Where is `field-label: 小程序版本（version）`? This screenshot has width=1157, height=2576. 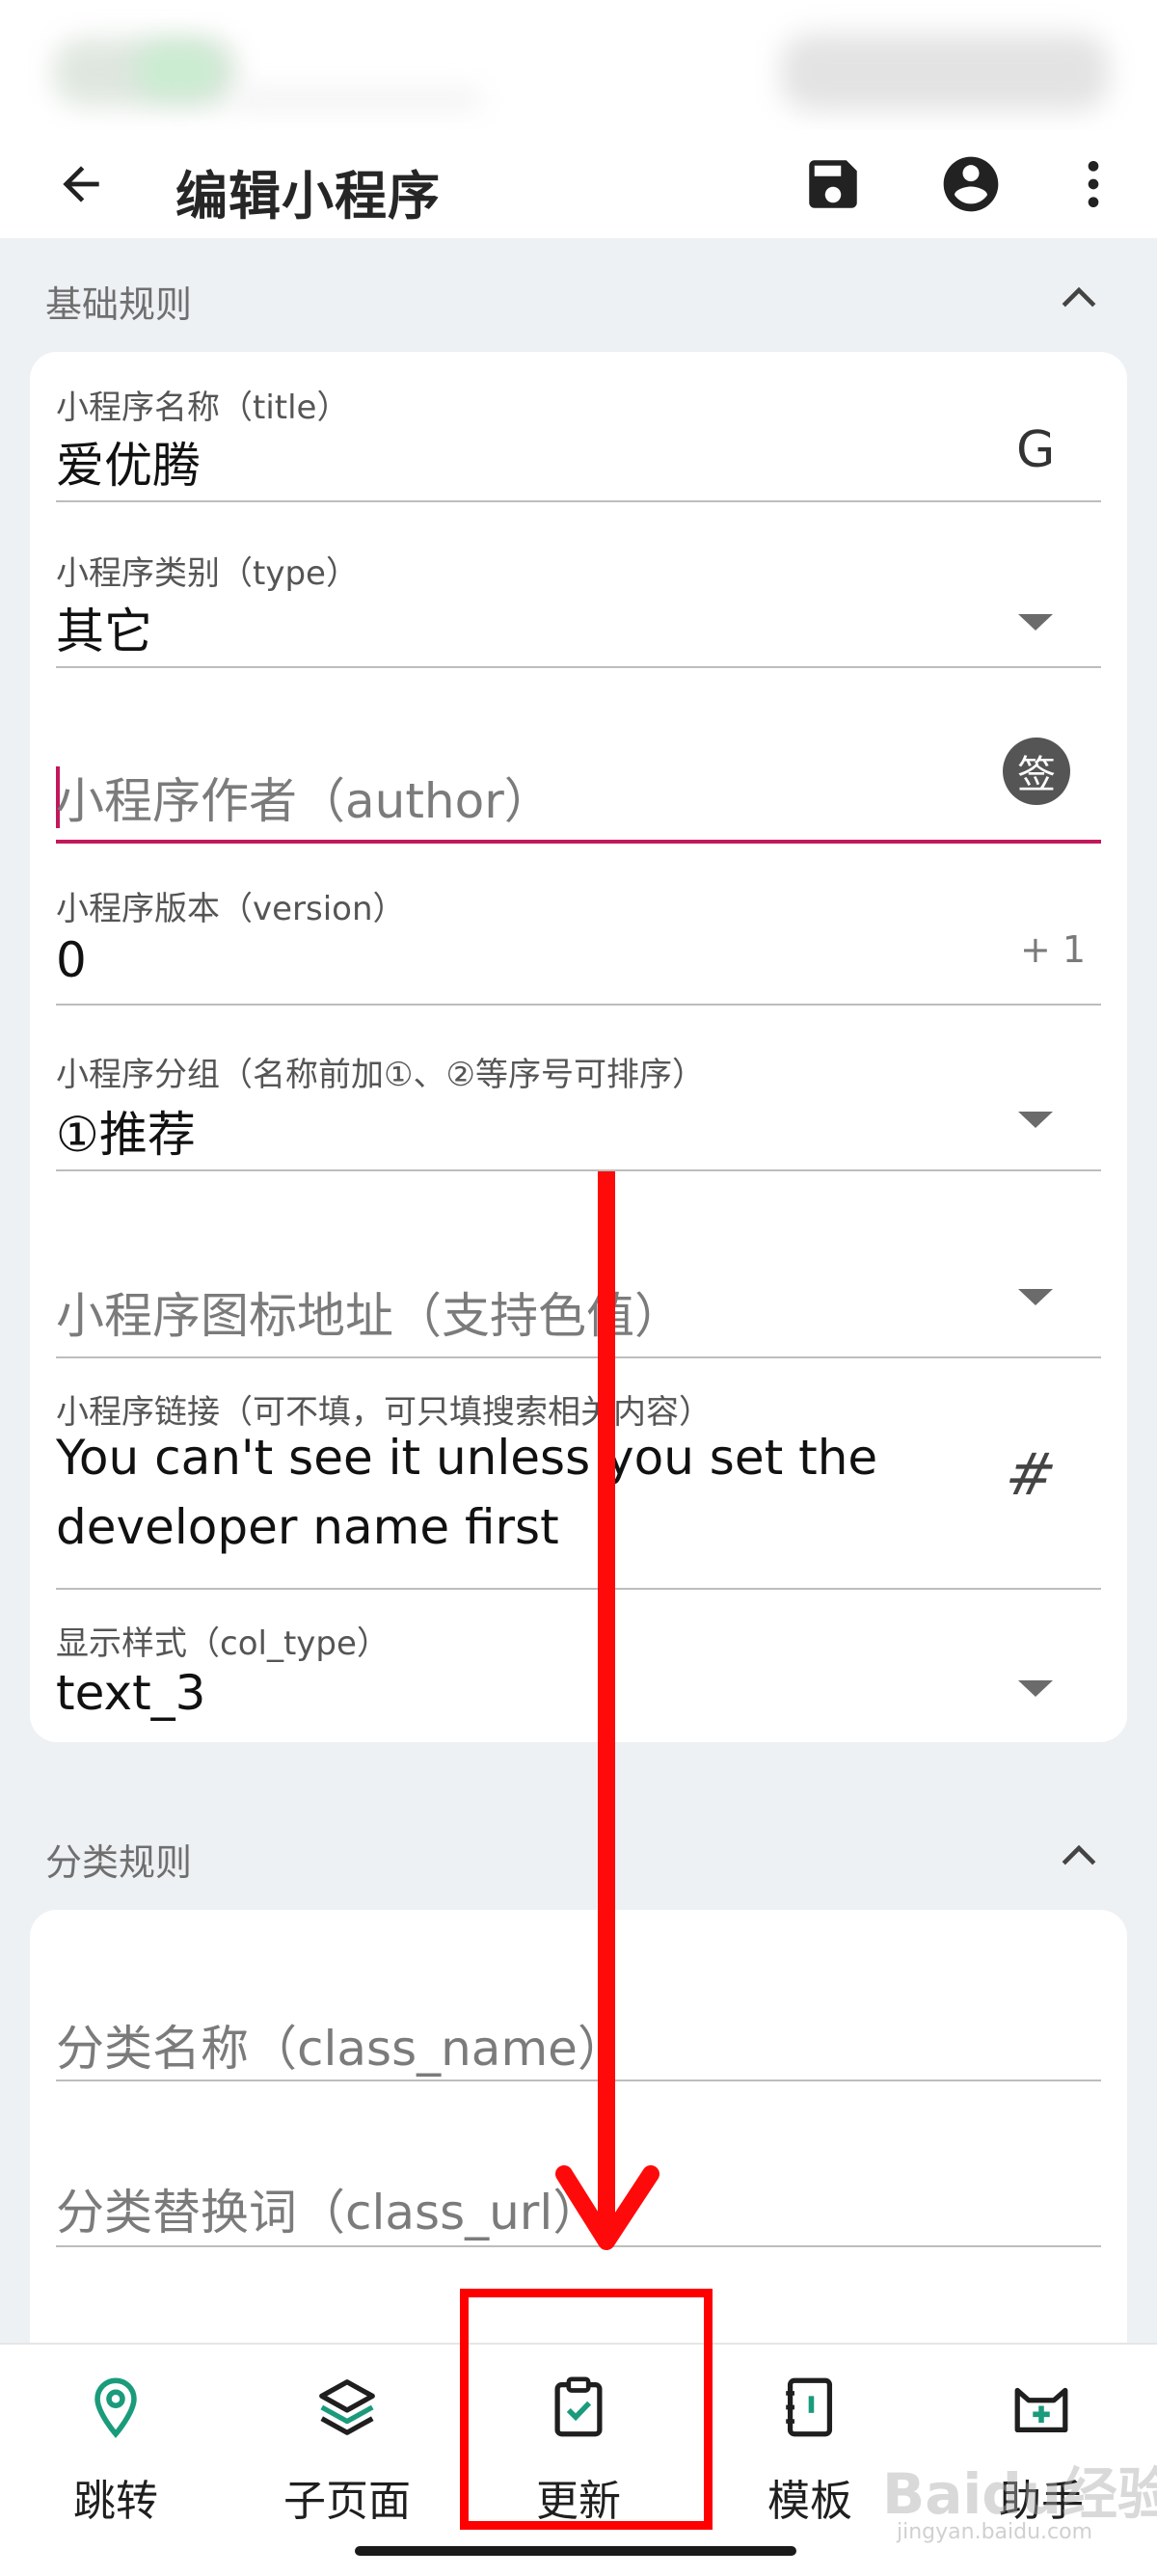 field-label: 小程序版本（version） is located at coordinates (231, 909).